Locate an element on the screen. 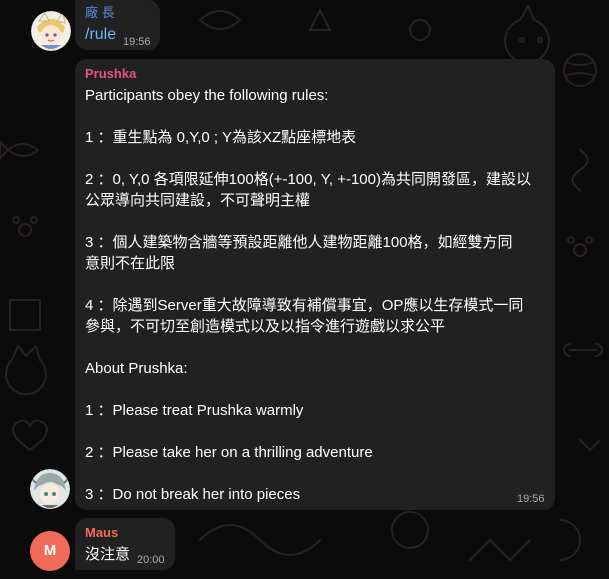  command-link: /rule is located at coordinates (100, 35).